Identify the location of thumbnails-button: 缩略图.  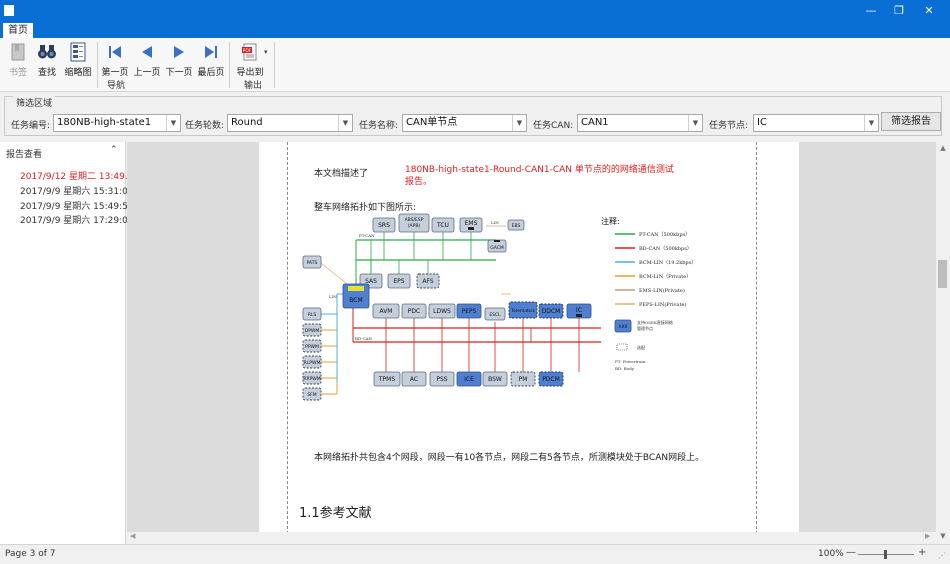
(78, 59).